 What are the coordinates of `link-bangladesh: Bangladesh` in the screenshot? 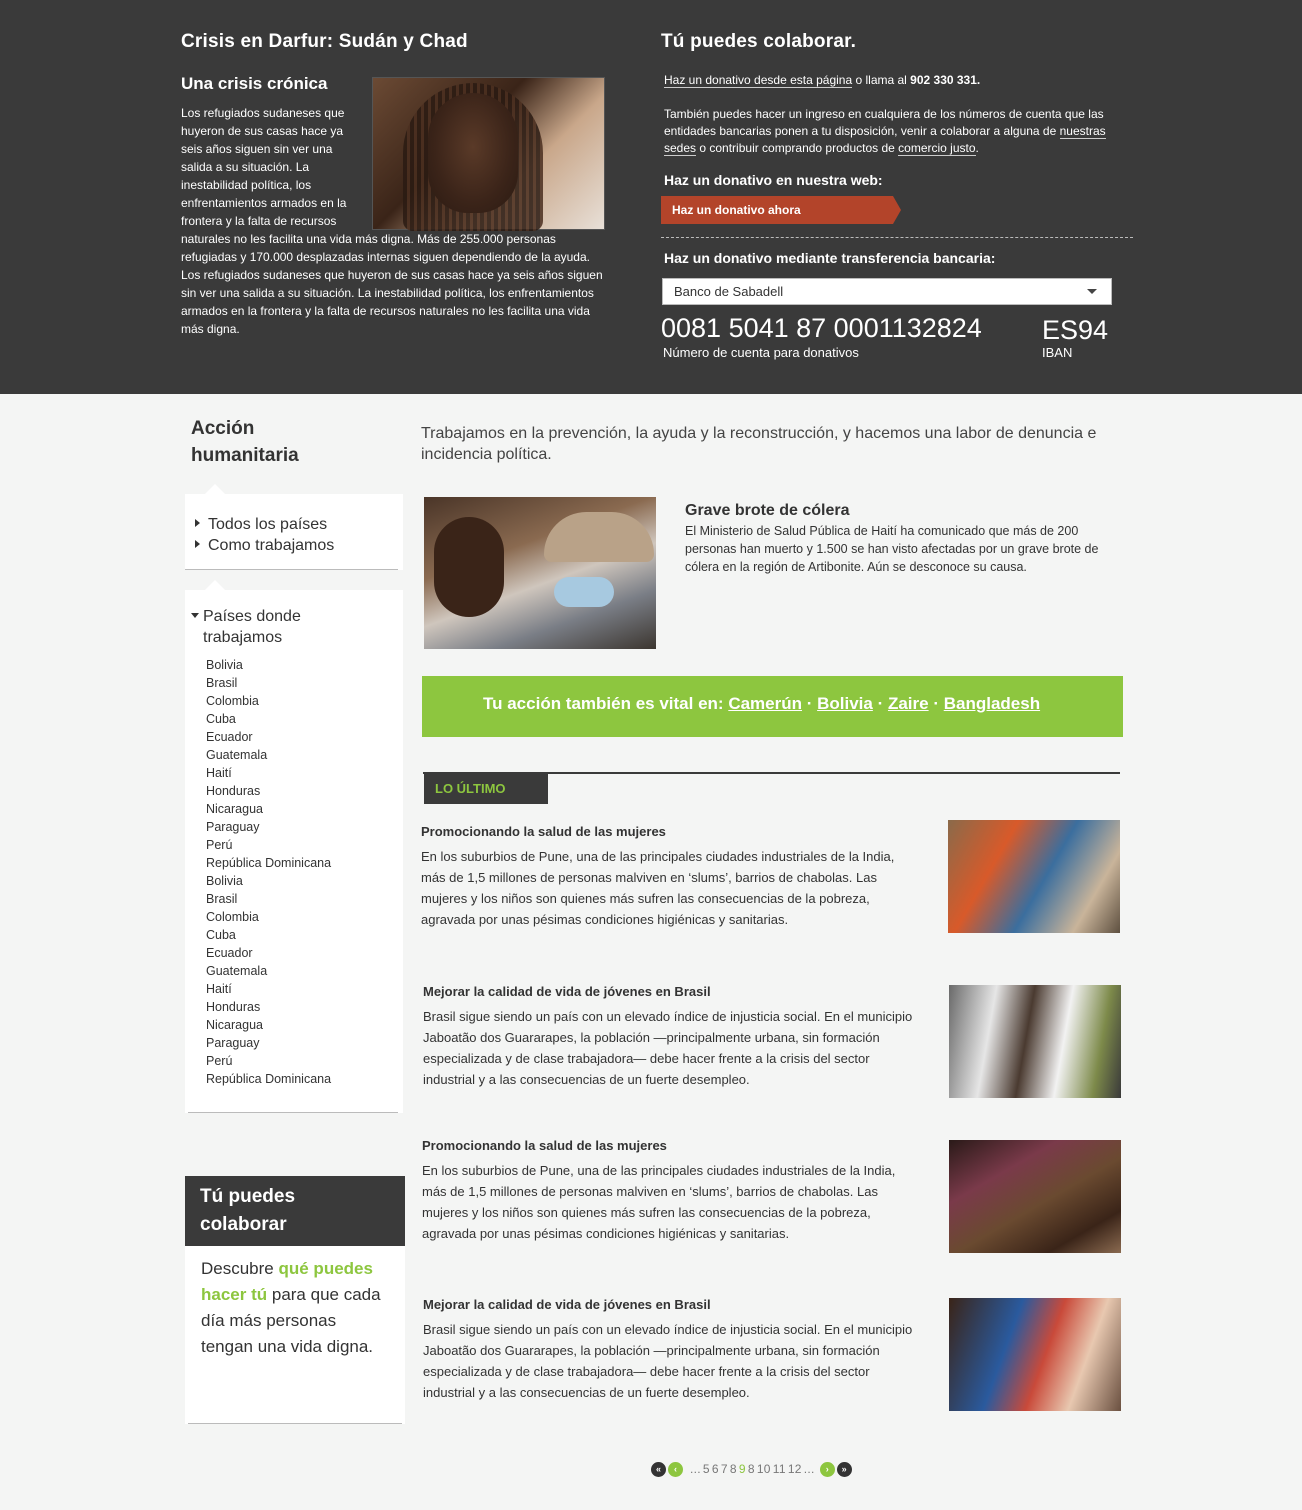 It's located at (992, 703).